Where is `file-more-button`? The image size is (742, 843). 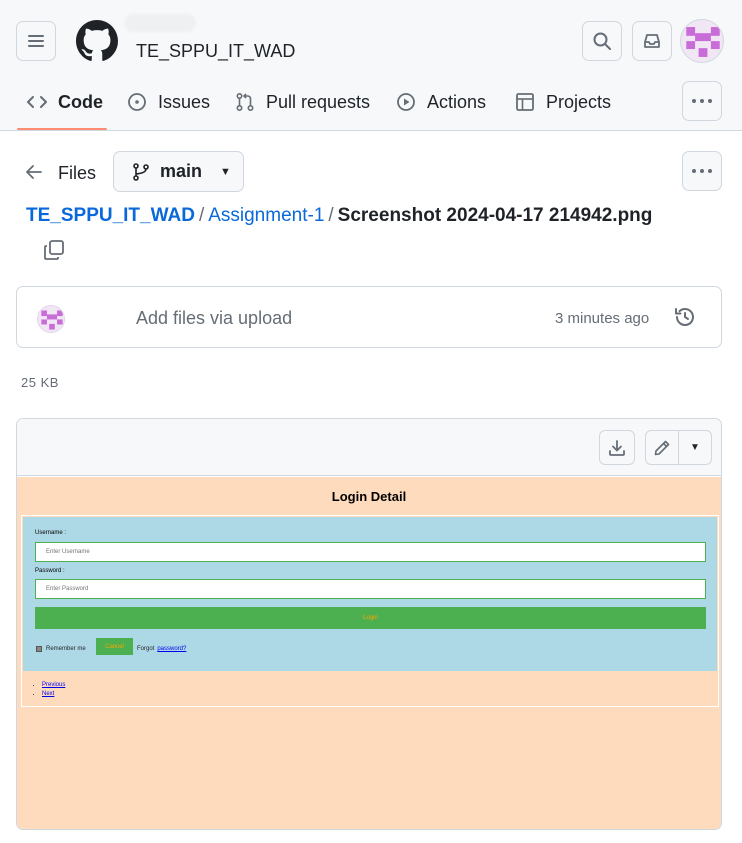 file-more-button is located at coordinates (702, 171).